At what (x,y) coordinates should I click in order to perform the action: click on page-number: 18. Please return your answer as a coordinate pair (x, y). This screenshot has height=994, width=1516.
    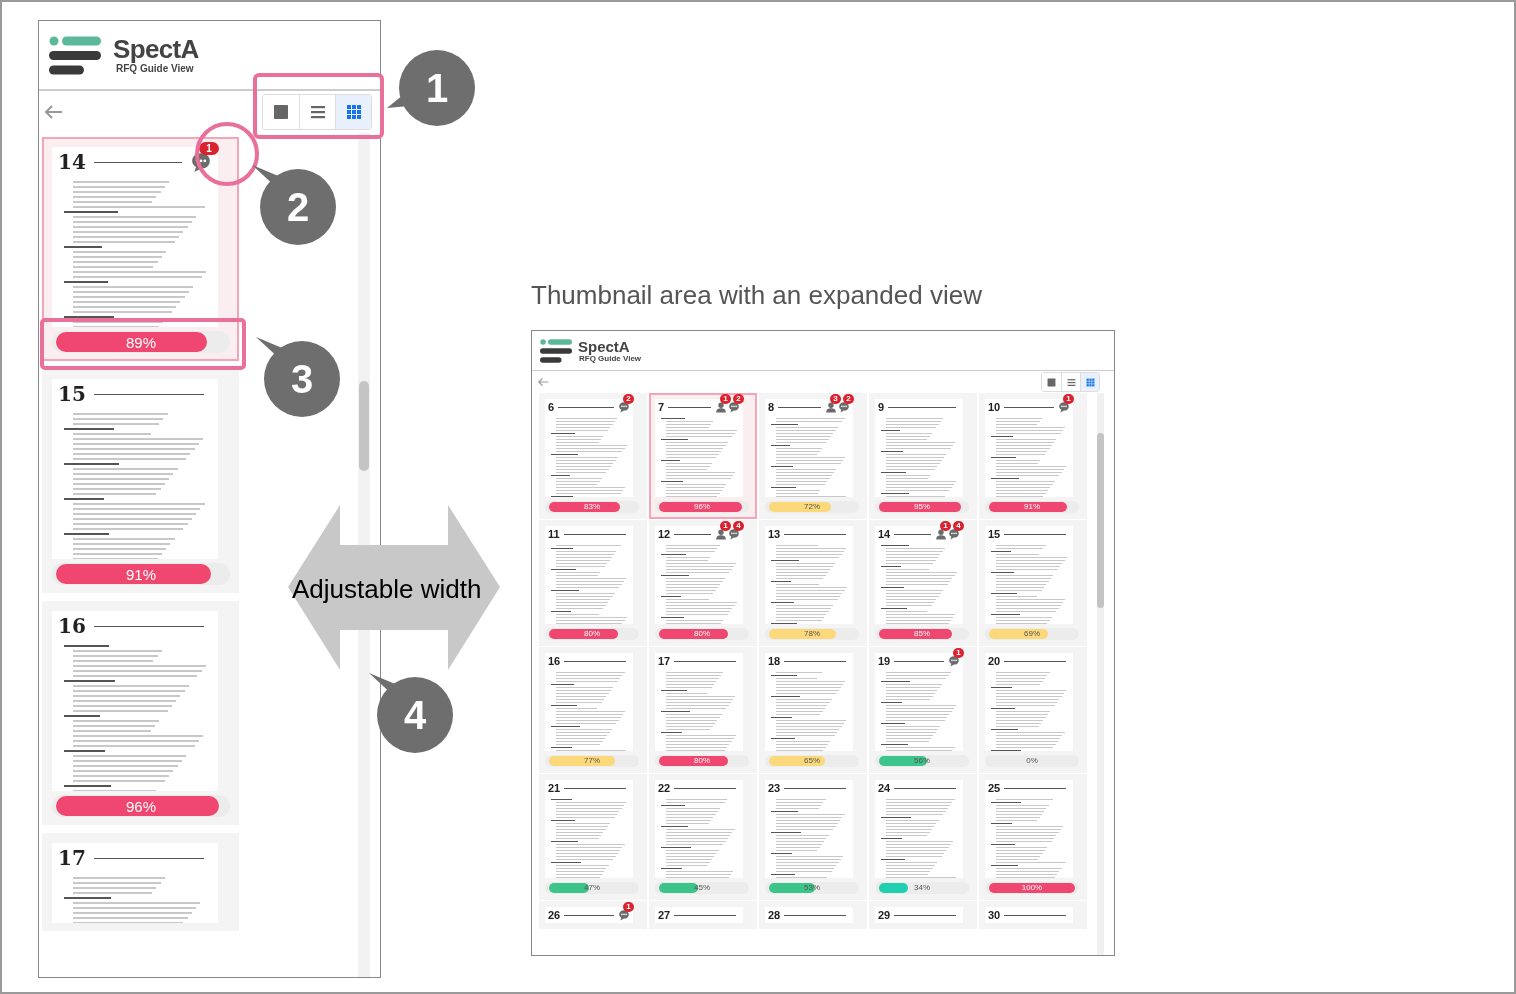
    Looking at the image, I should click on (774, 661).